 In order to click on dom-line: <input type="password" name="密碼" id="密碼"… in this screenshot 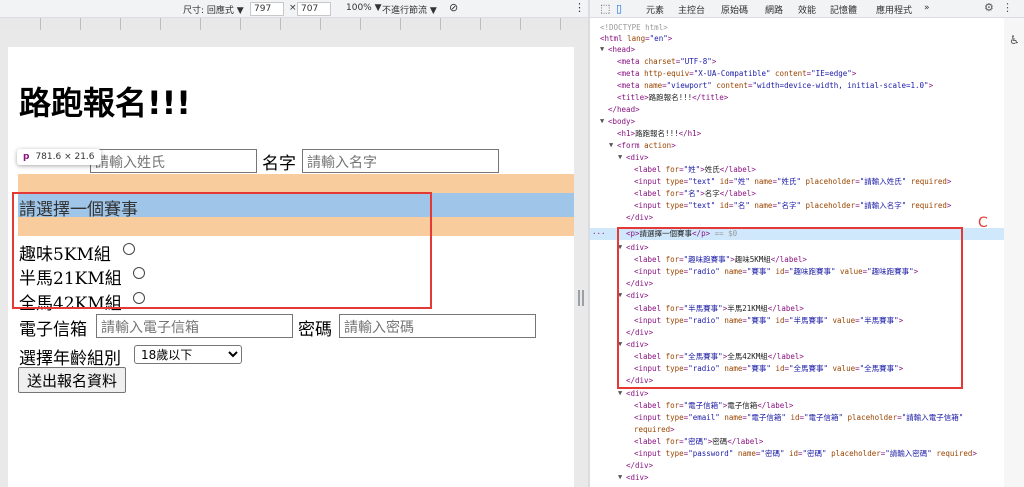, I will do `click(805, 453)`.